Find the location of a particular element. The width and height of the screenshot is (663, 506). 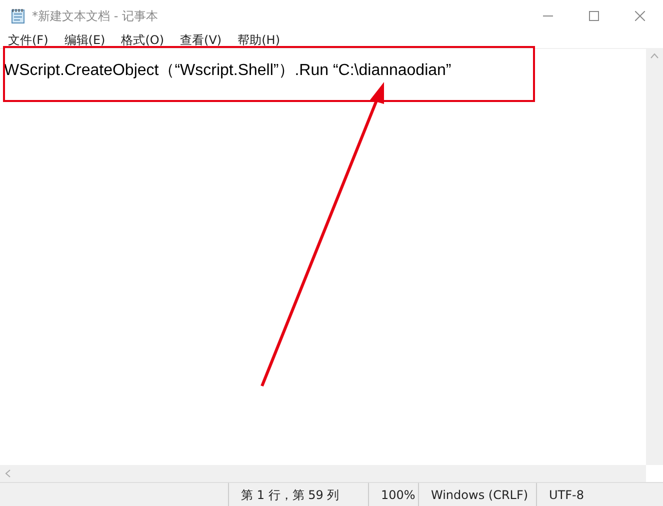

status-text: Windows (CRLF) is located at coordinates (477, 494).